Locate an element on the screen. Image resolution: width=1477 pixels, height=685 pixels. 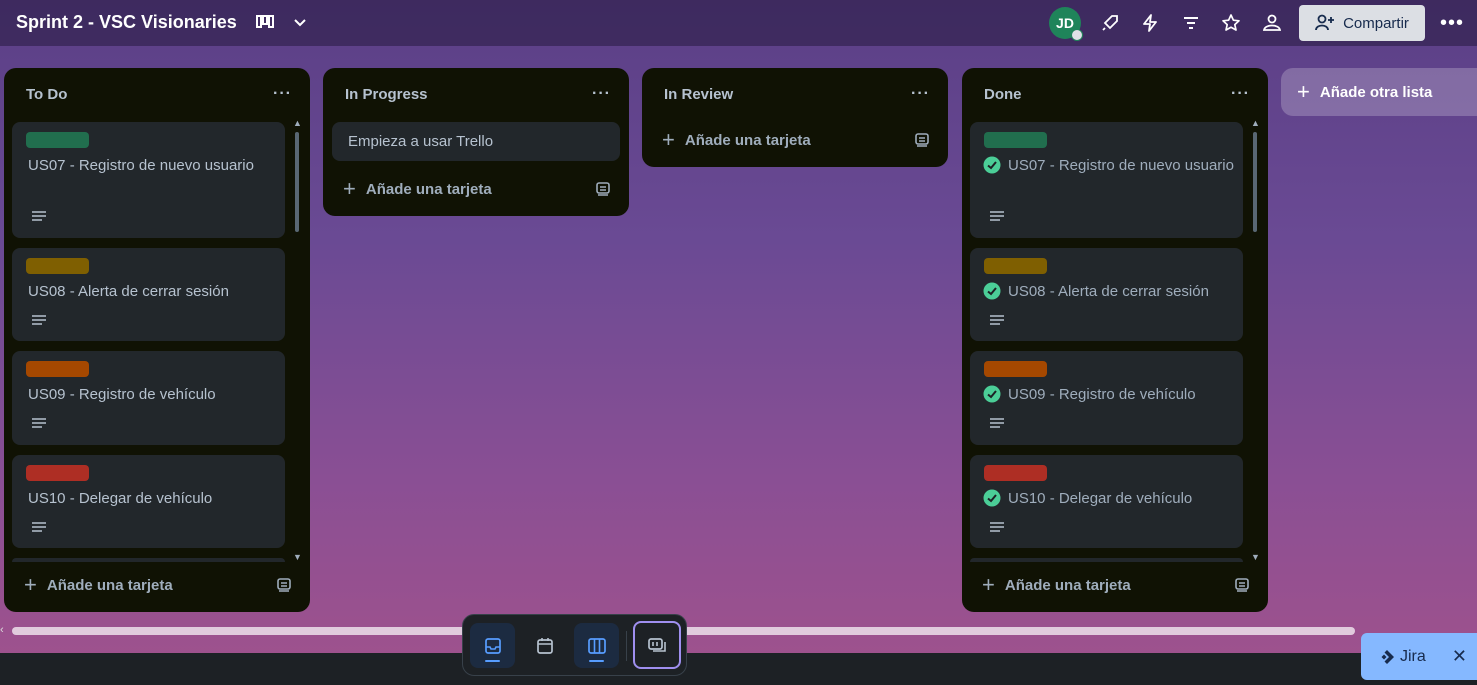
view-switcher is located at coordinates (281, 22).